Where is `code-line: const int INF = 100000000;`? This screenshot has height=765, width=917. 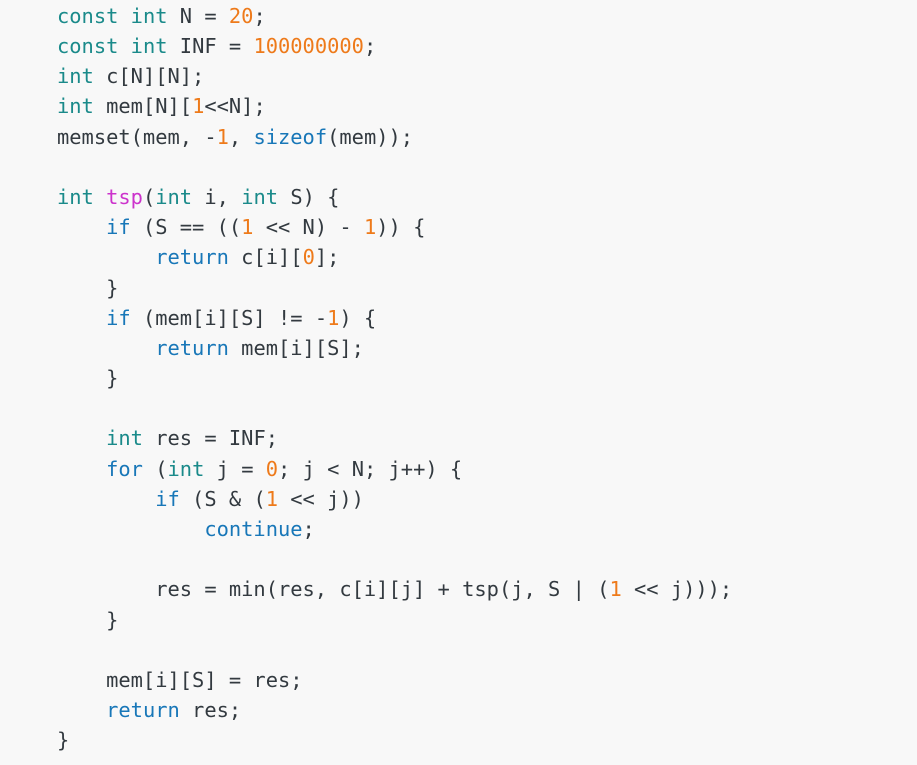 code-line: const int INF = 100000000; is located at coordinates (458, 46).